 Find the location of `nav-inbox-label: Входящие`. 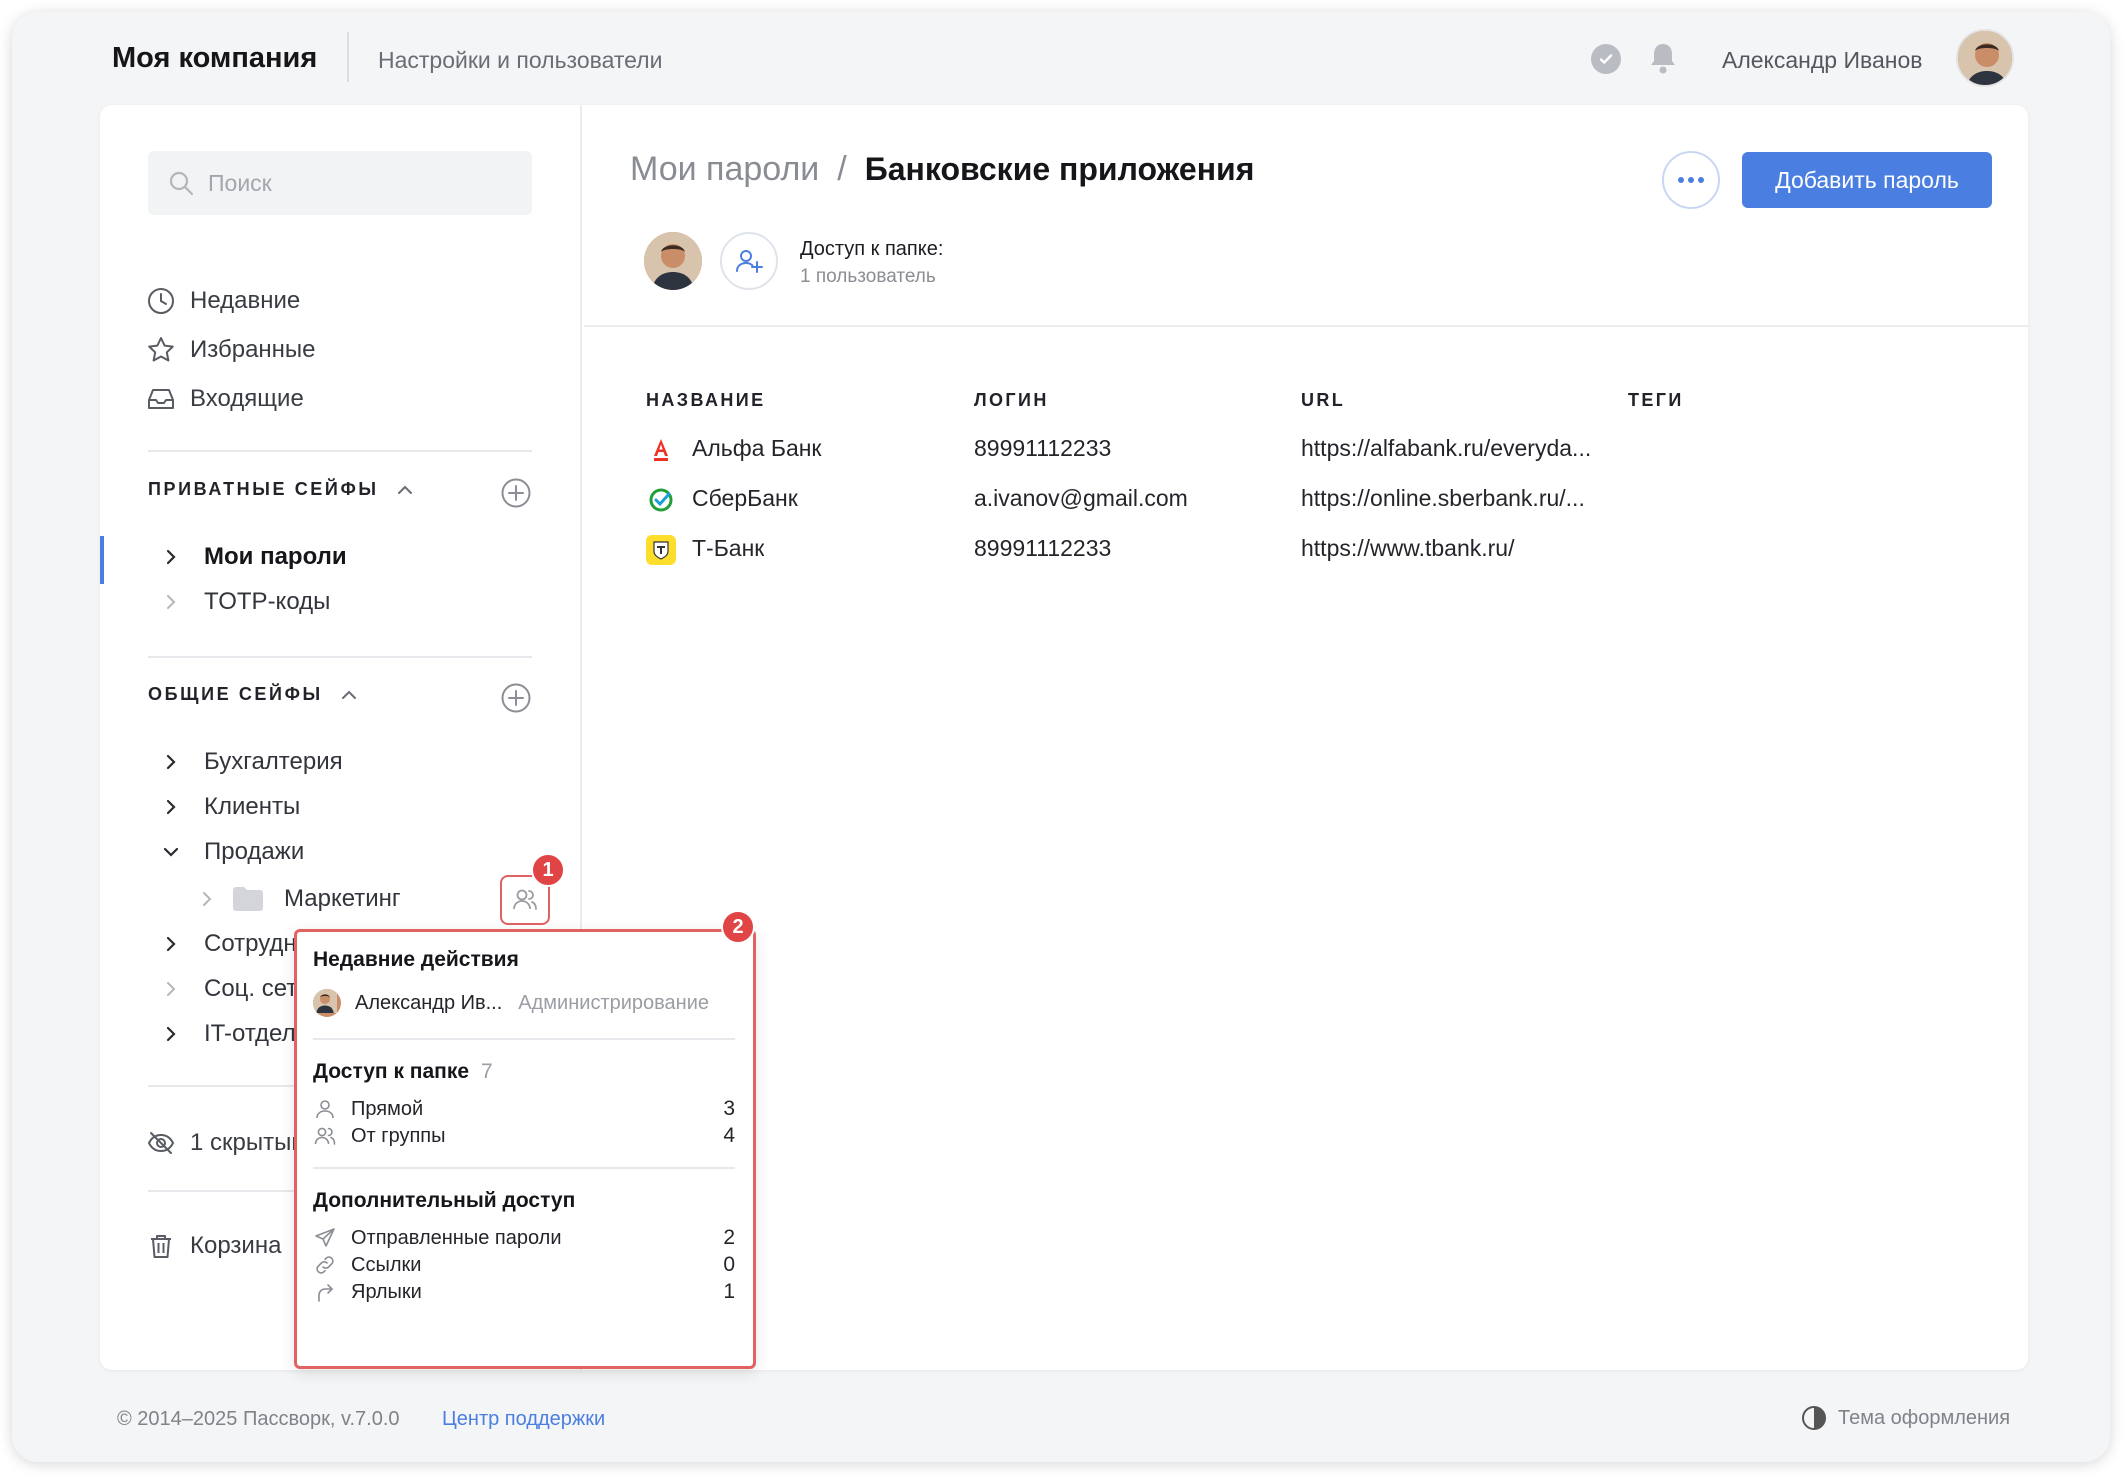

nav-inbox-label: Входящие is located at coordinates (247, 398).